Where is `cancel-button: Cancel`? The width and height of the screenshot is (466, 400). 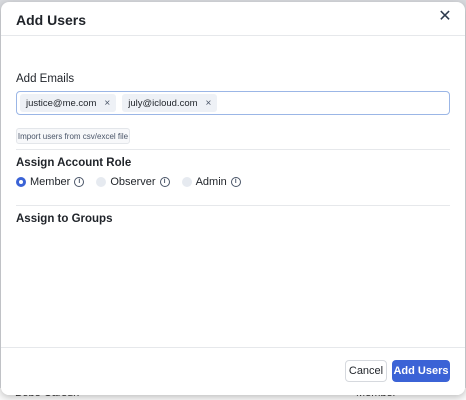 cancel-button: Cancel is located at coordinates (366, 371).